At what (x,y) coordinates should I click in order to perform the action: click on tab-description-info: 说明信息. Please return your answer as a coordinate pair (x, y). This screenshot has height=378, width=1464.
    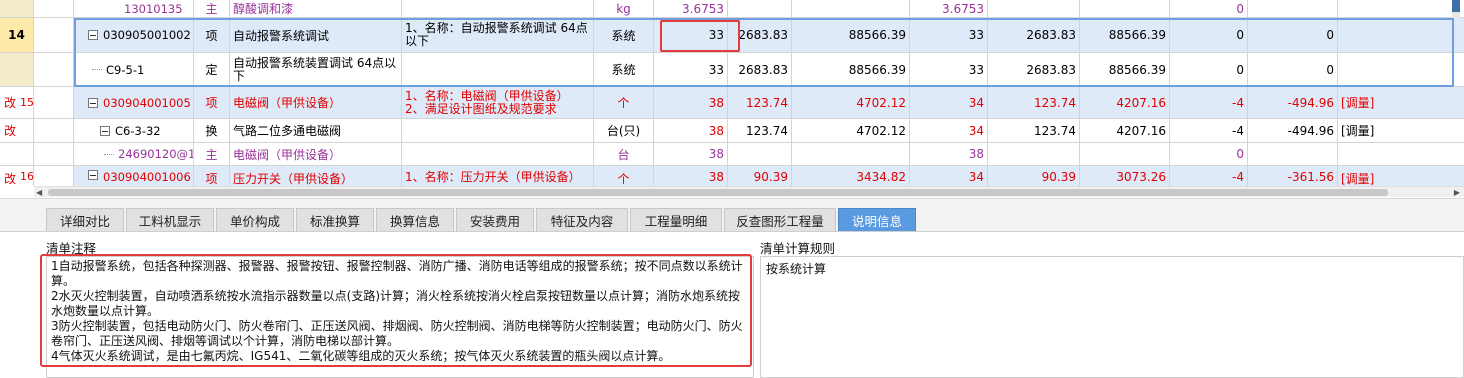
    Looking at the image, I should click on (877, 219).